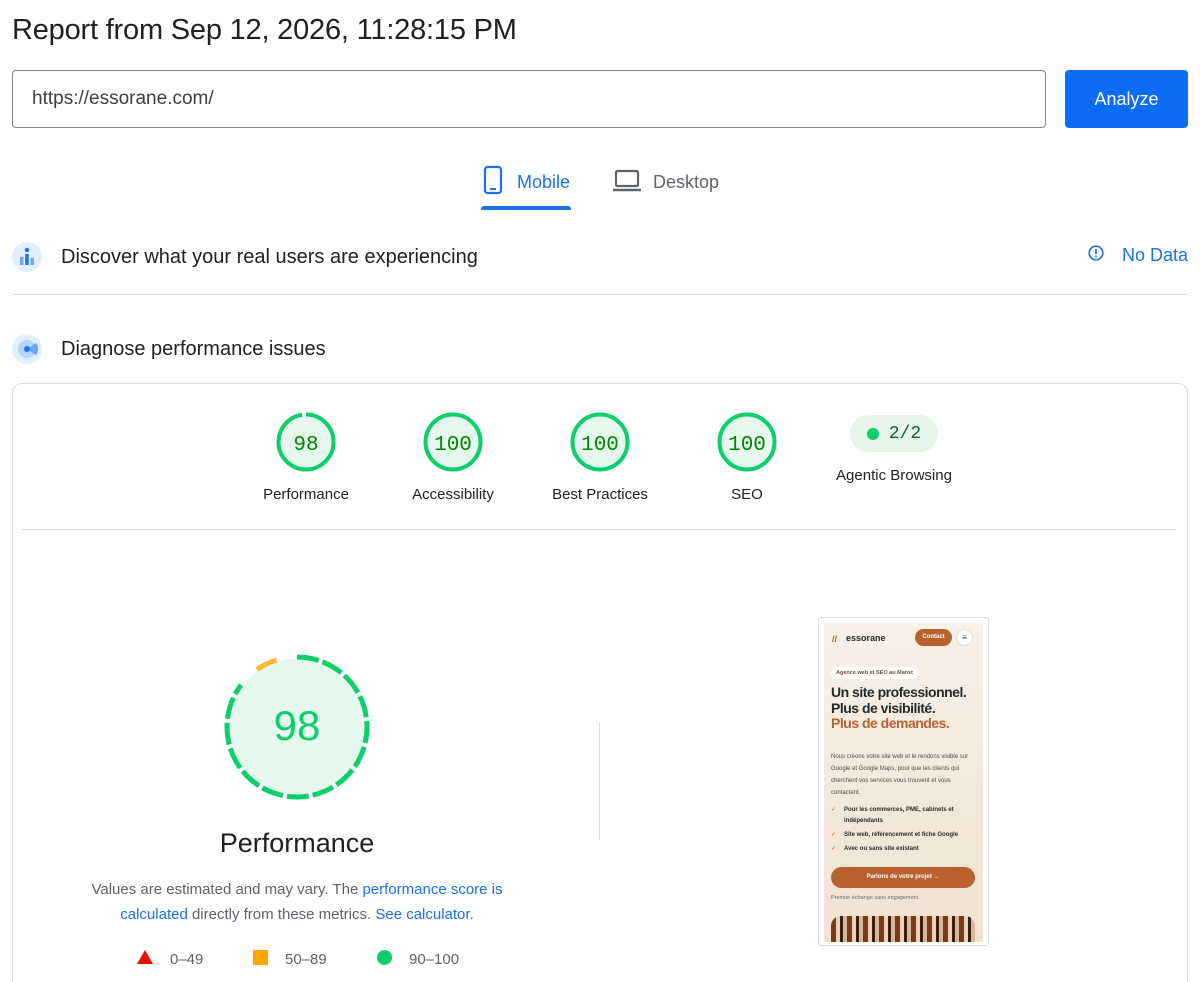 The image size is (1200, 982). I want to click on url-input, so click(529, 99).